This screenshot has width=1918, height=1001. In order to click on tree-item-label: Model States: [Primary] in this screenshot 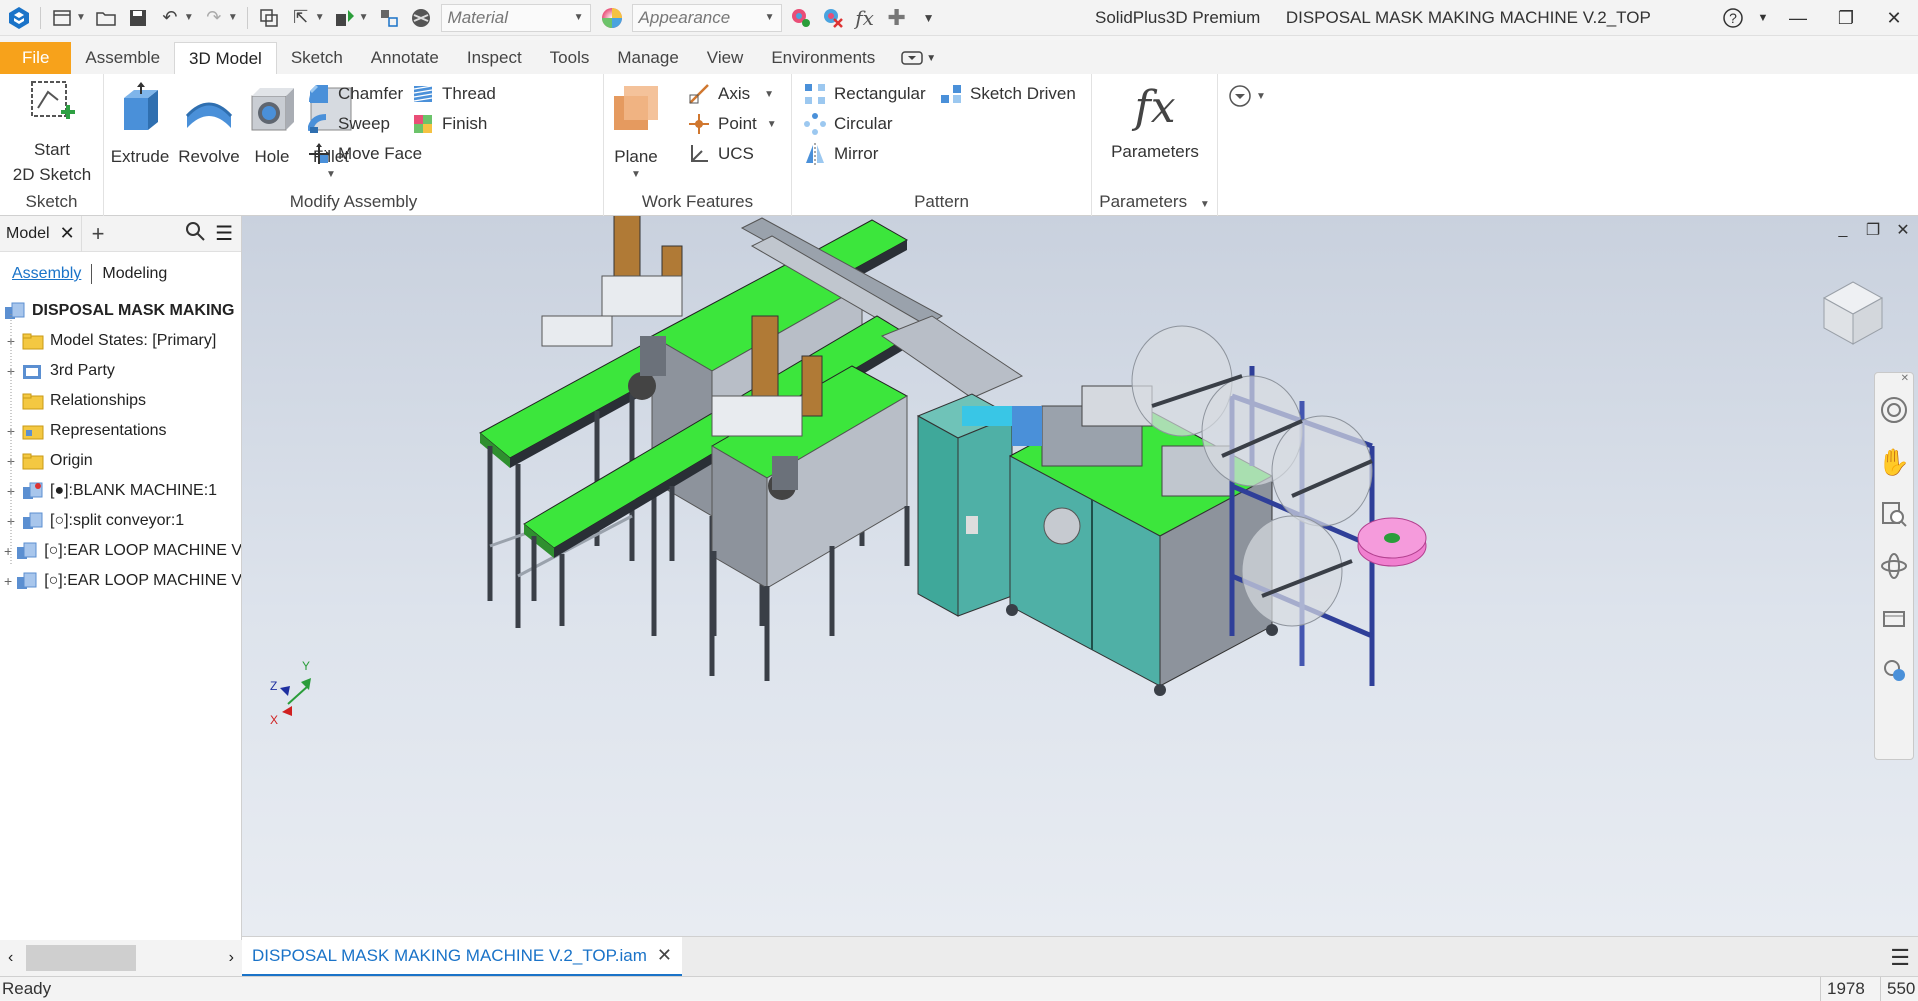, I will do `click(133, 340)`.